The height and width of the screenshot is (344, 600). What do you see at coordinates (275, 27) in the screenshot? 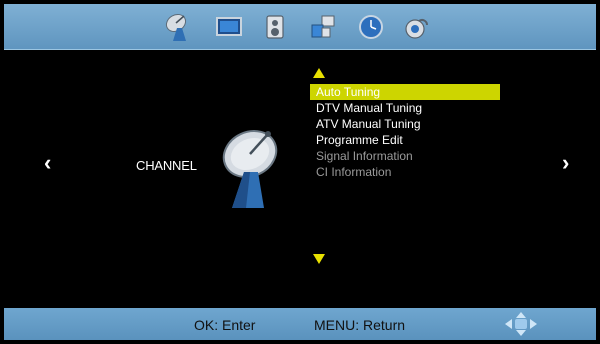
I see `tab-sound-speaker-icon` at bounding box center [275, 27].